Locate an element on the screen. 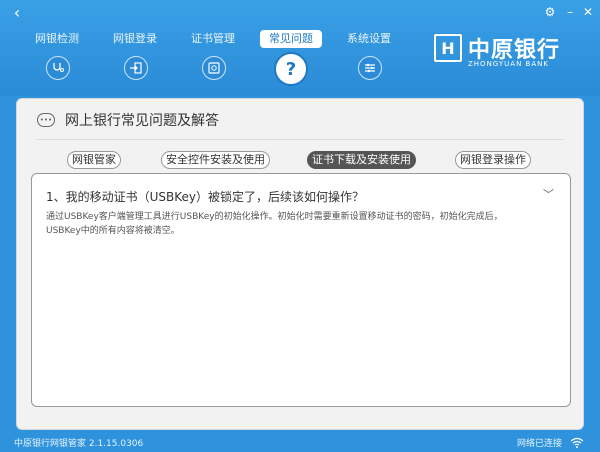 The image size is (600, 452). tab-security-control: 安全控件安装及使用 is located at coordinates (215, 160).